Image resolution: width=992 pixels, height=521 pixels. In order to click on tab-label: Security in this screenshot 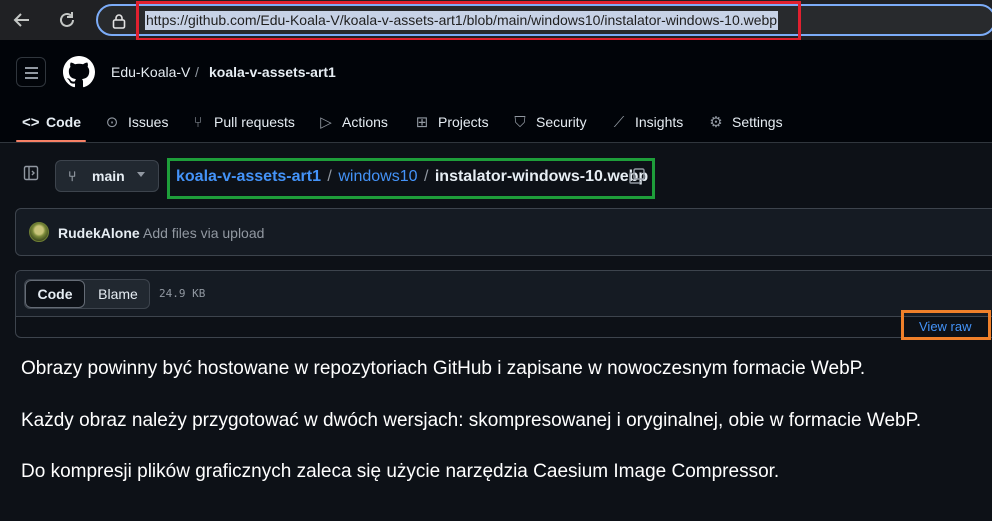, I will do `click(561, 122)`.